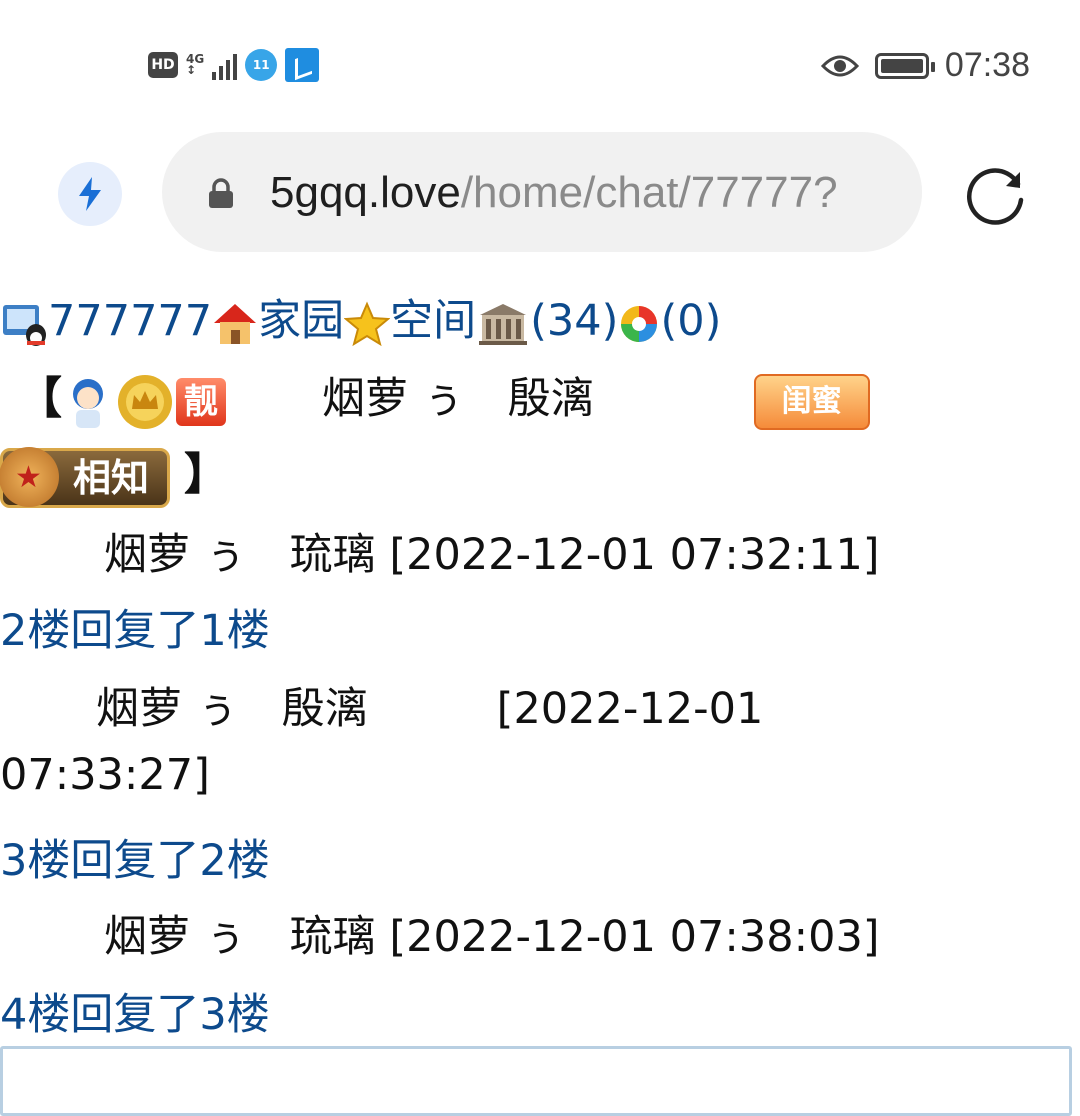  Describe the element at coordinates (540, 65) in the screenshot. I see `status-bar: HD 4G ↕ 11 07:38` at that location.